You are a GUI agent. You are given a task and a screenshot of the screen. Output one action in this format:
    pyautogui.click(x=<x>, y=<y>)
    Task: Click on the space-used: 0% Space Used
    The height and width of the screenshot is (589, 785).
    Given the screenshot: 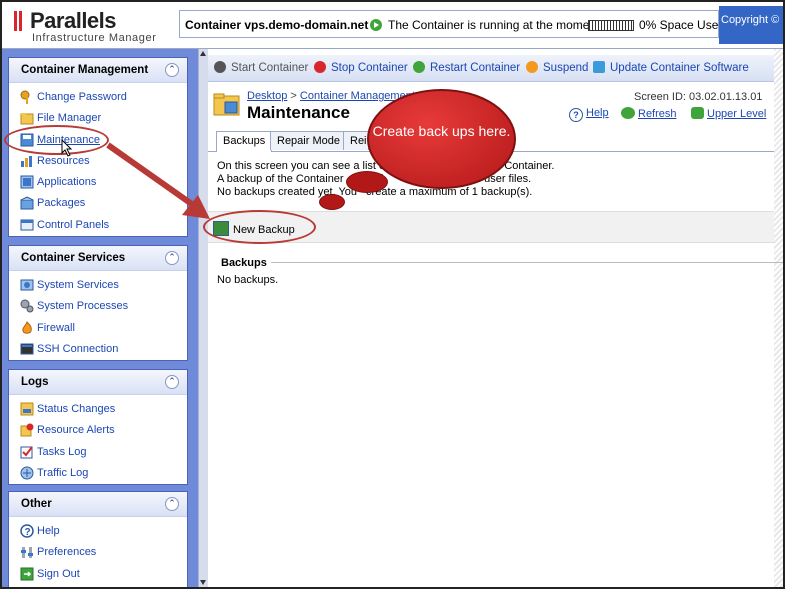 What is the action you would take?
    pyautogui.click(x=682, y=25)
    